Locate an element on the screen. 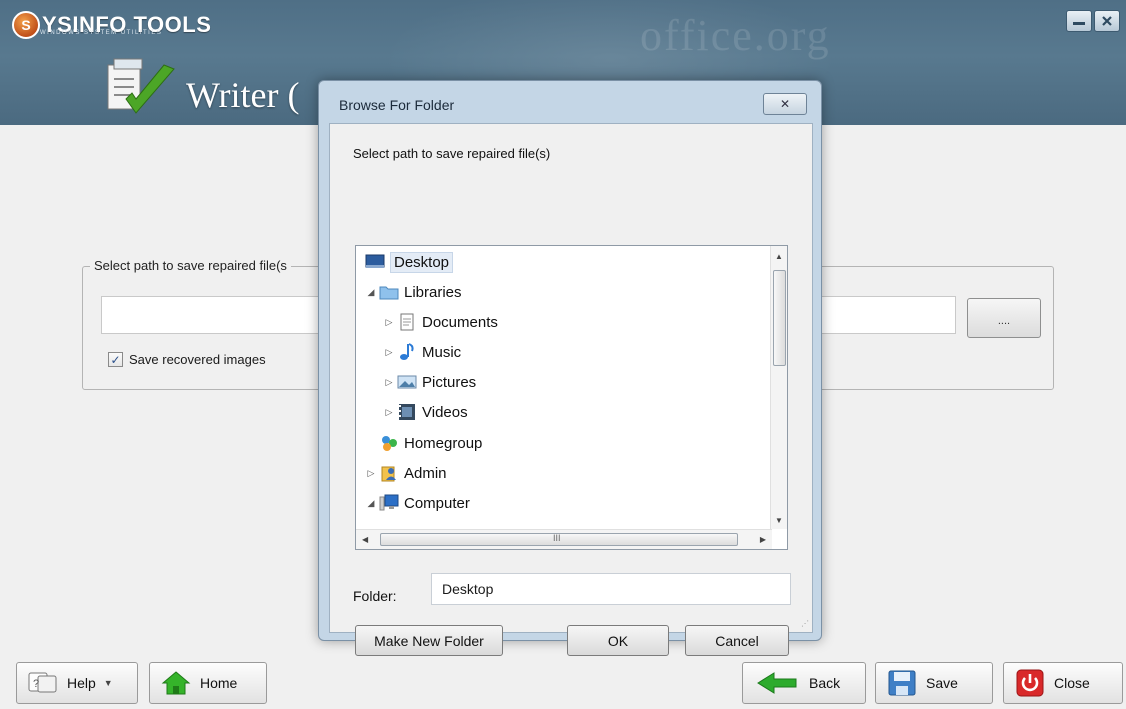  chevron-down-icon: ▼ is located at coordinates (108, 683).